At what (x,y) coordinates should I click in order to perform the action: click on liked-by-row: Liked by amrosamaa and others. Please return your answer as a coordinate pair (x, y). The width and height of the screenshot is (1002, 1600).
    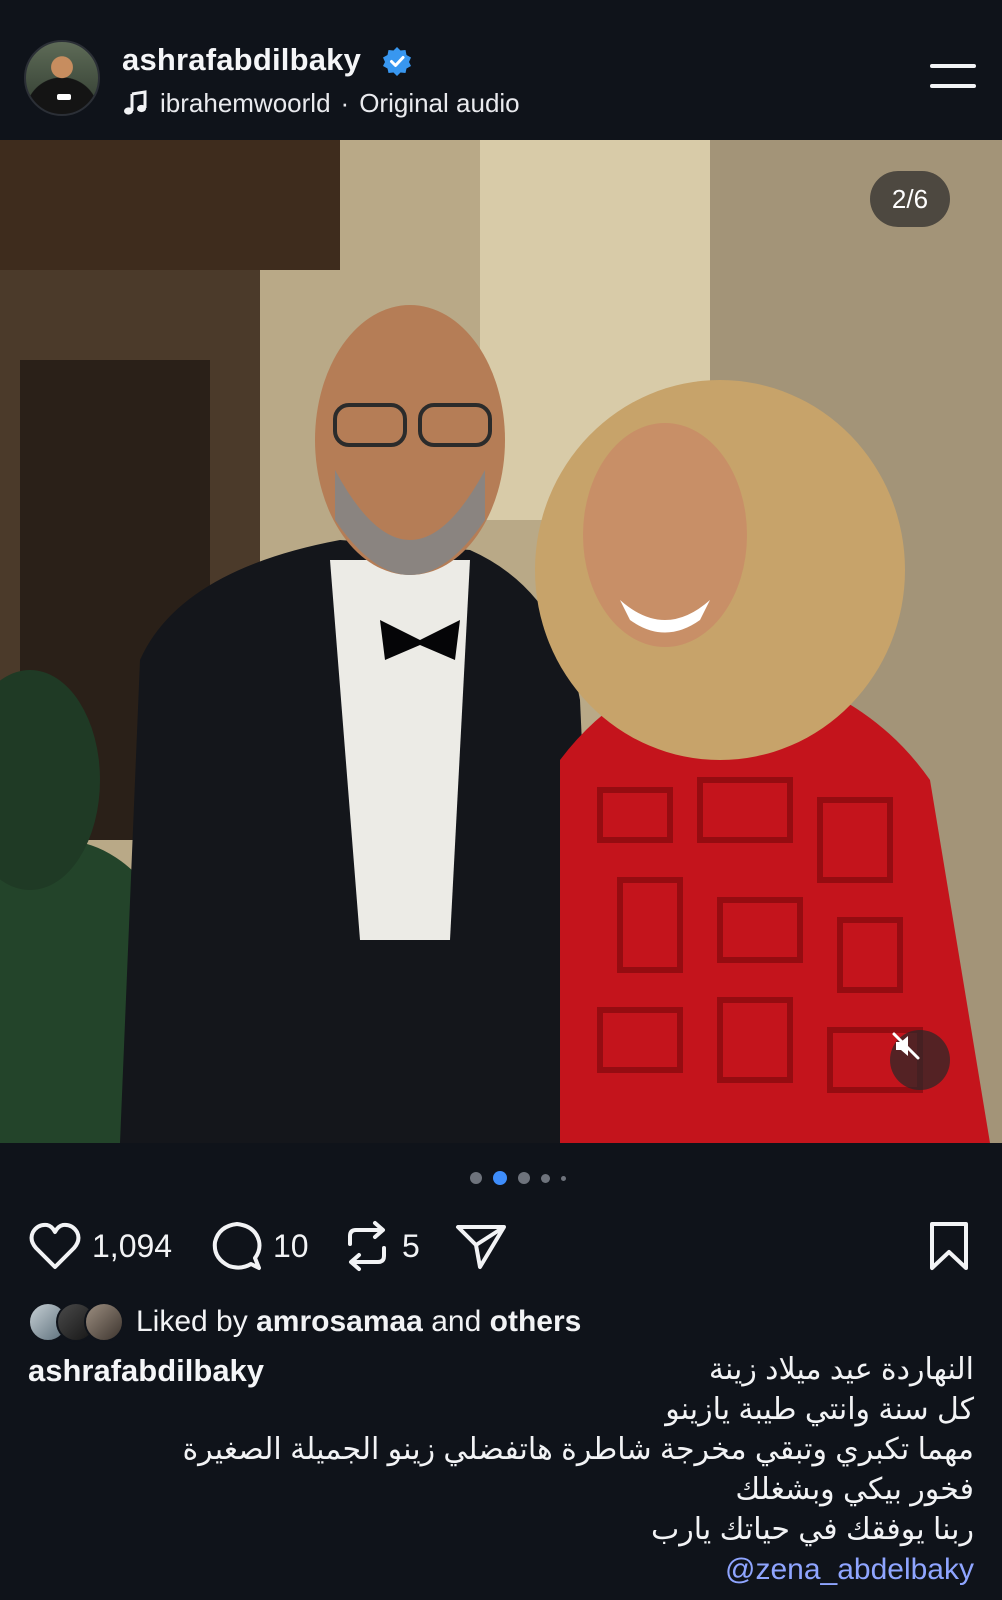
    Looking at the image, I should click on (304, 1322).